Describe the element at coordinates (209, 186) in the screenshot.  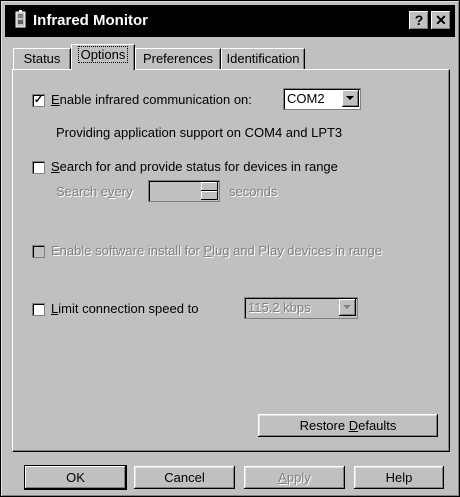
I see `spinner-up-button` at that location.